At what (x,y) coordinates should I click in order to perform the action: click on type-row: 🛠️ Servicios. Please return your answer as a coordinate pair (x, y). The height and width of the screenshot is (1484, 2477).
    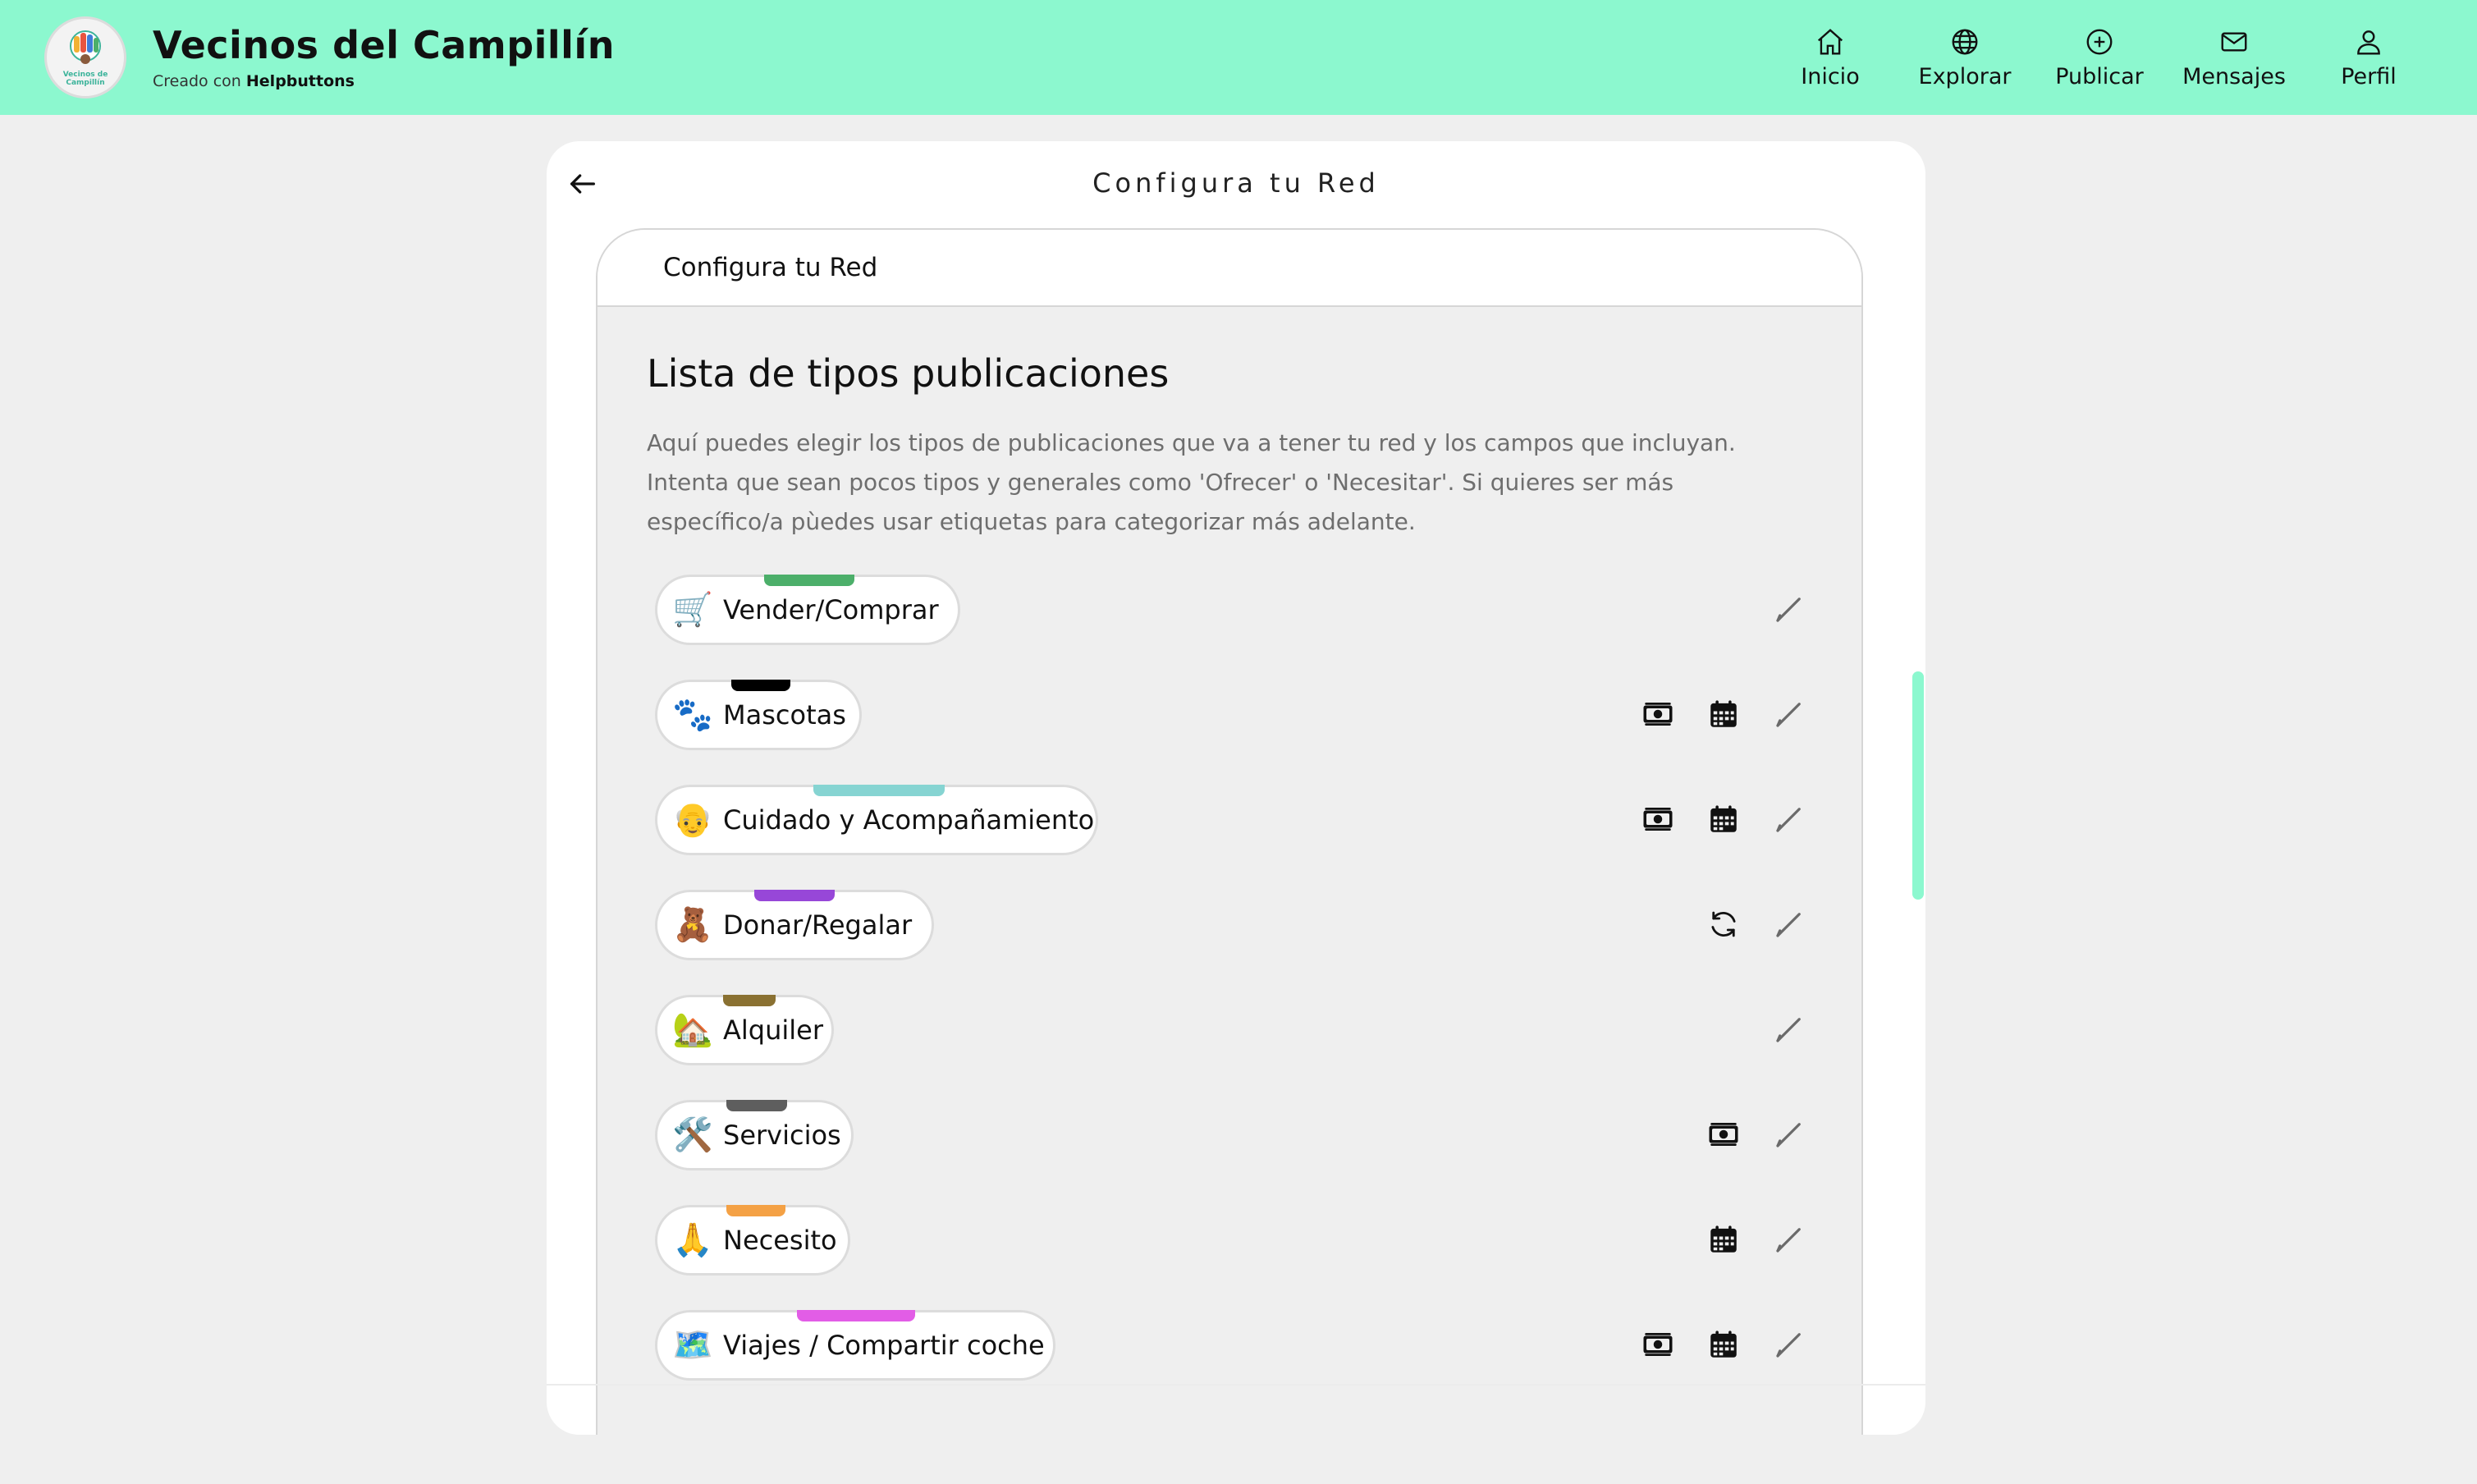
    Looking at the image, I should click on (1233, 1152).